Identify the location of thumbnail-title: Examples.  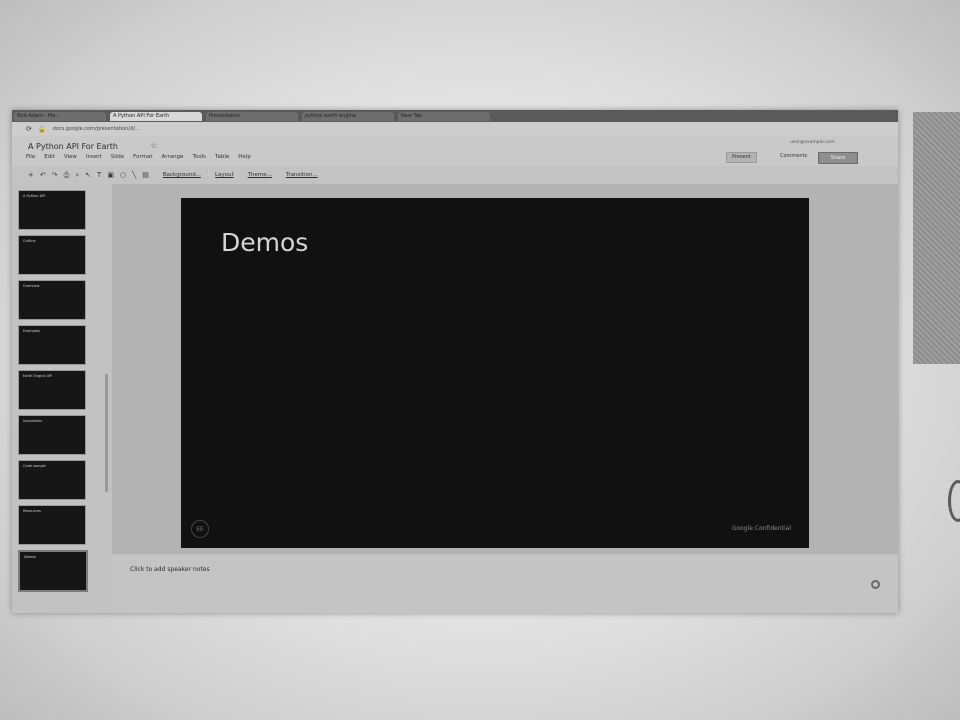
(32, 331).